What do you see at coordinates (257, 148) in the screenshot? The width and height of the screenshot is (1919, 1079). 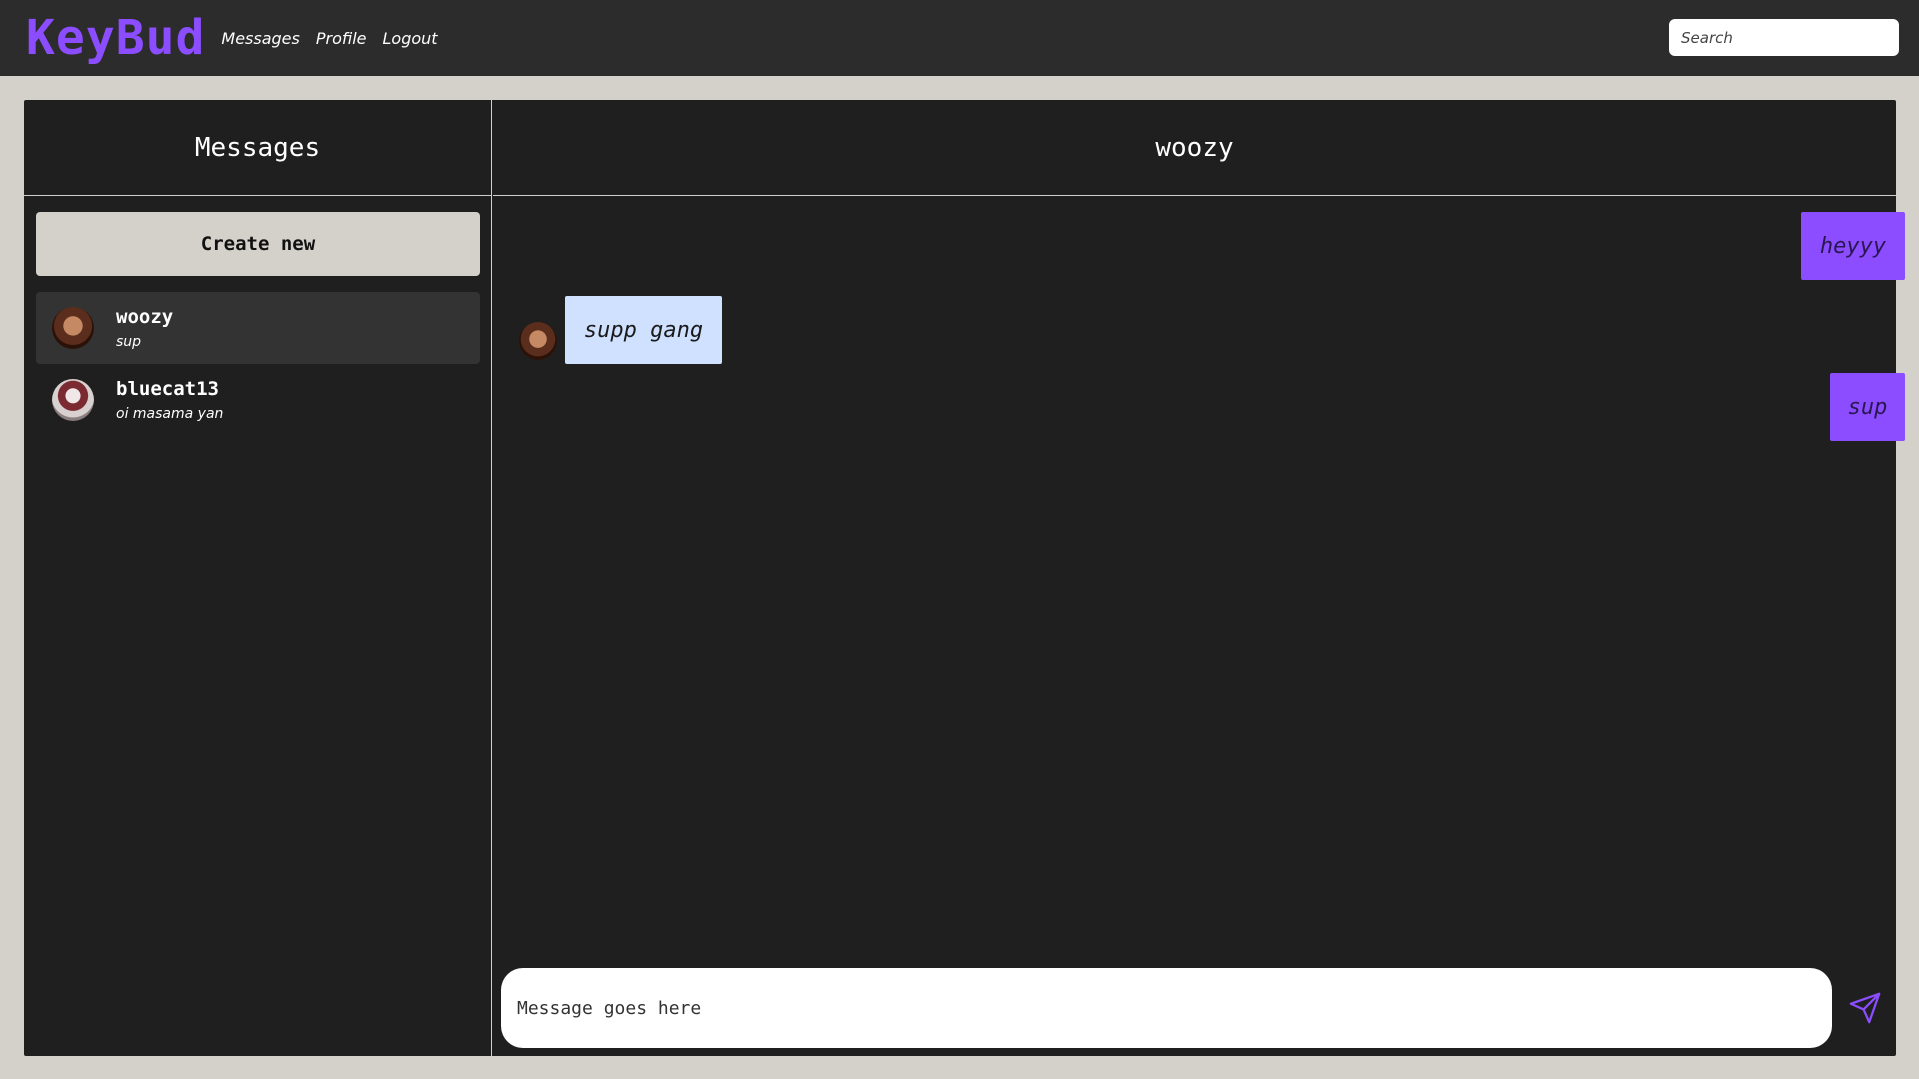 I see `sidebar-title: Messages` at bounding box center [257, 148].